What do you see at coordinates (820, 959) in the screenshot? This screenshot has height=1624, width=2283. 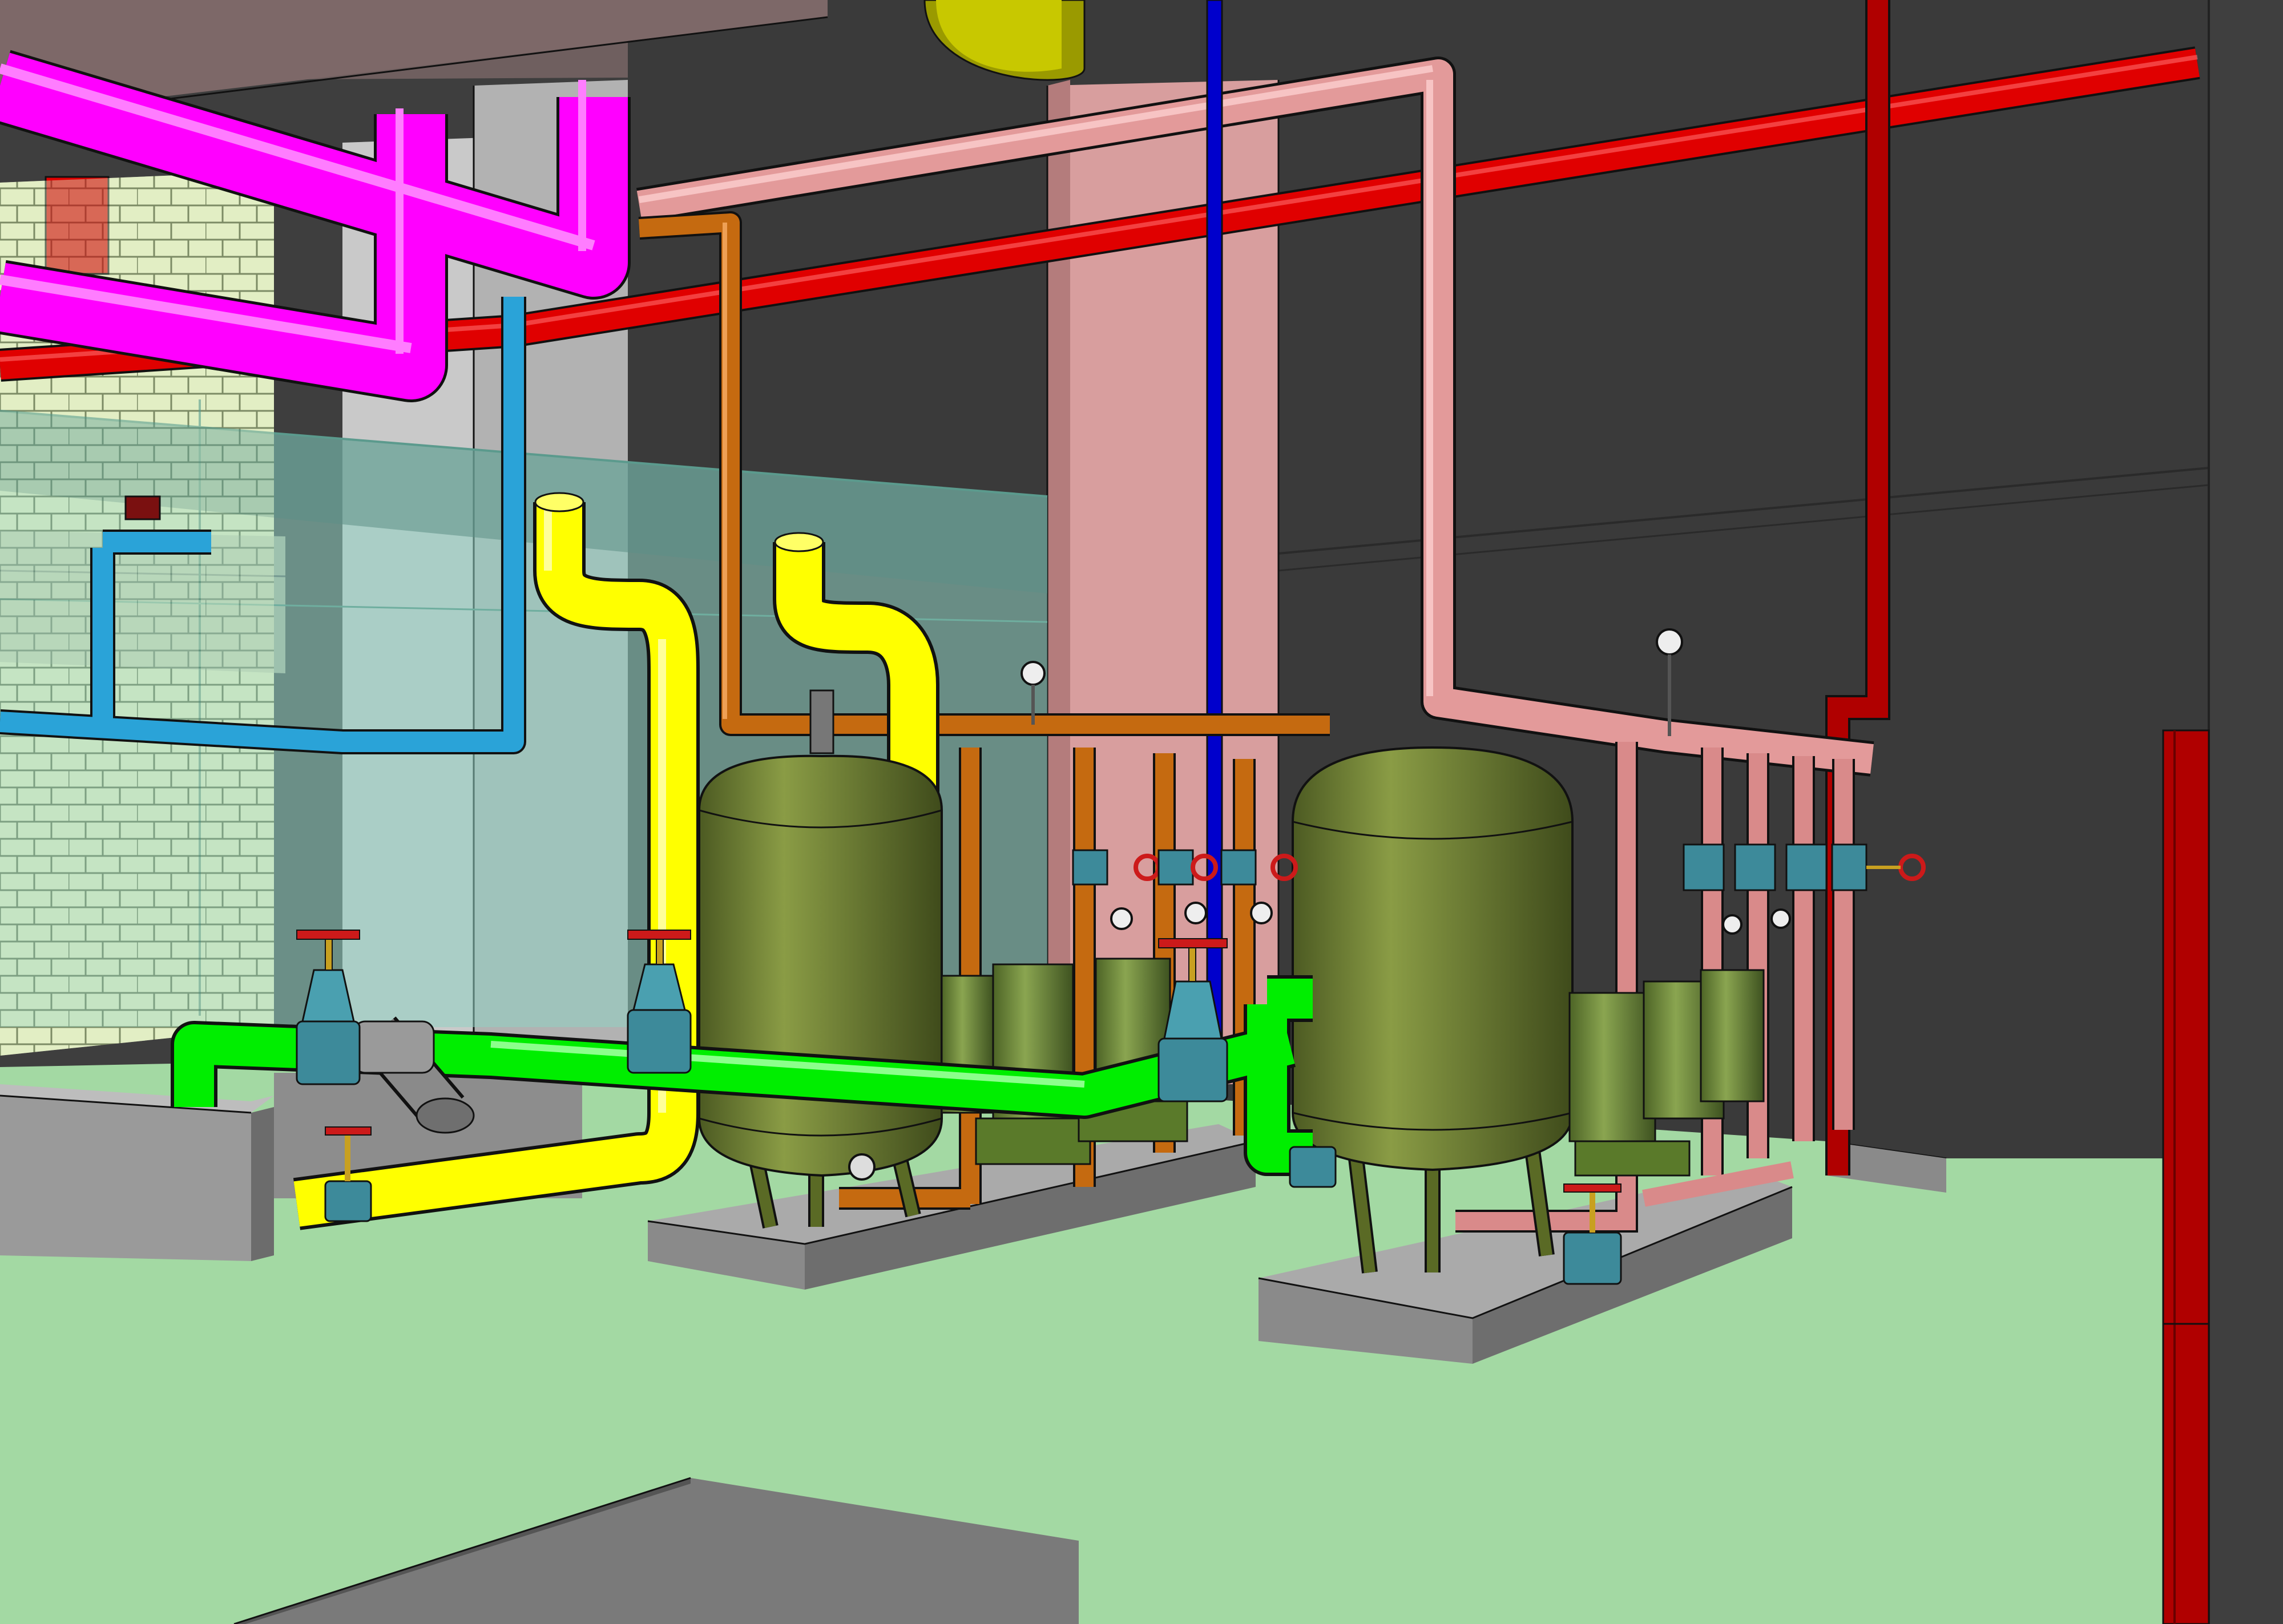 I see `expansion-tank-left` at bounding box center [820, 959].